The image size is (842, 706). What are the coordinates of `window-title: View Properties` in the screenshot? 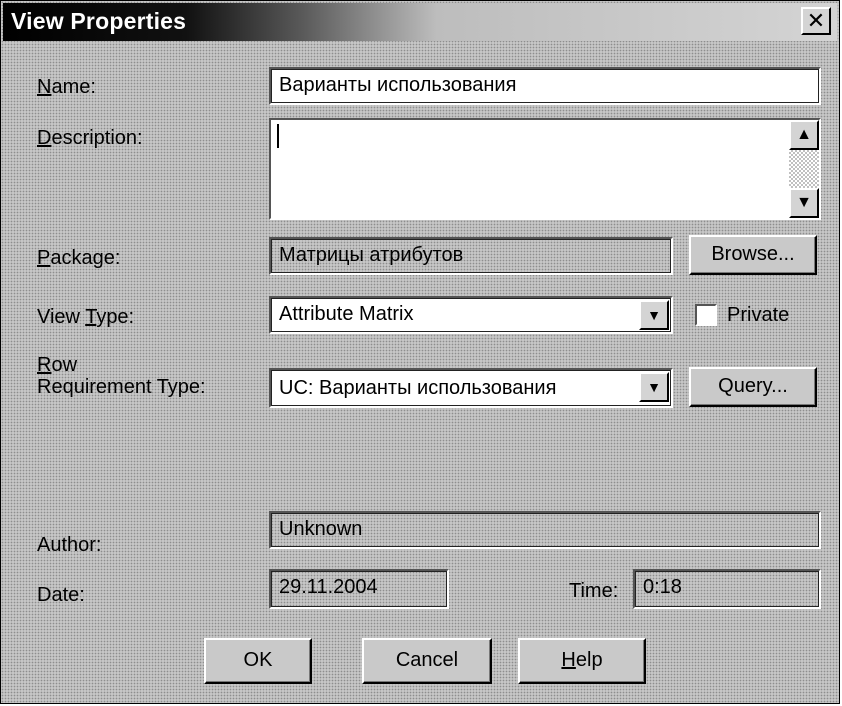 It's located at (99, 21).